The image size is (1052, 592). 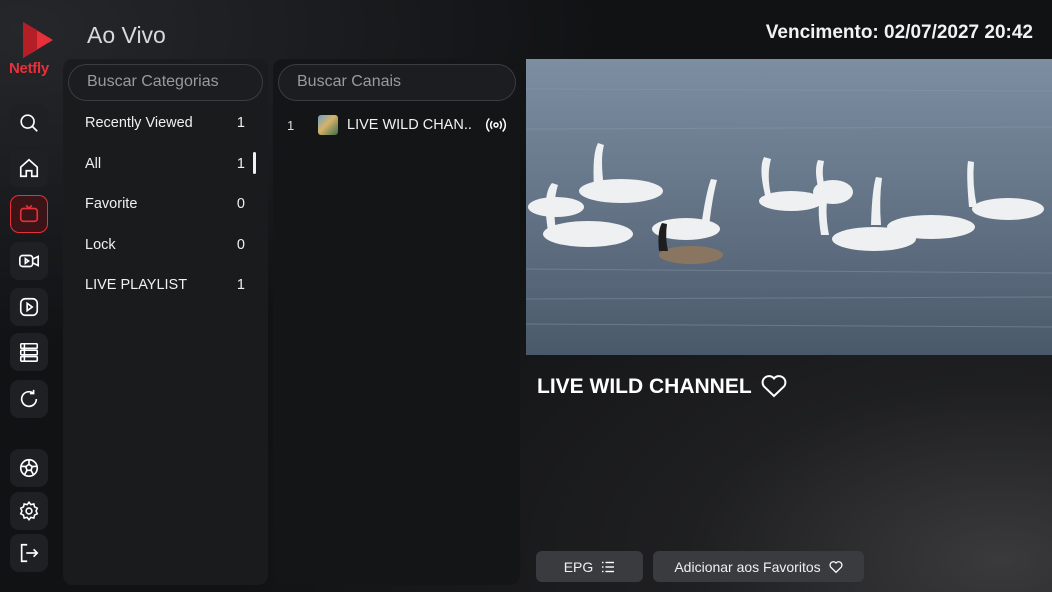 I want to click on series-list-icon, so click(x=29, y=352).